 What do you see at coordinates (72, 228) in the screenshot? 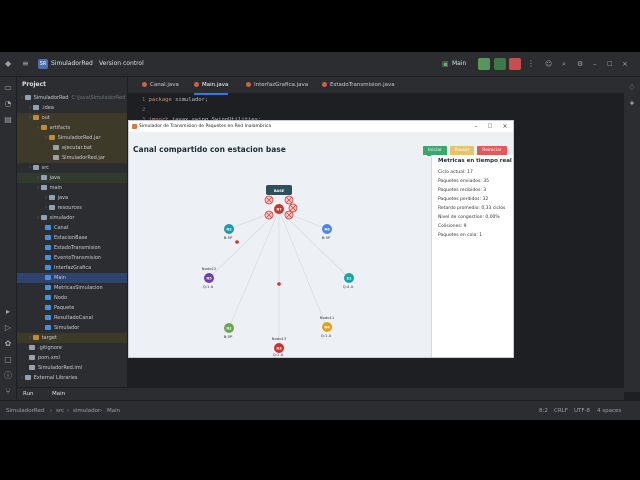
I see `tree-item: Canal` at bounding box center [72, 228].